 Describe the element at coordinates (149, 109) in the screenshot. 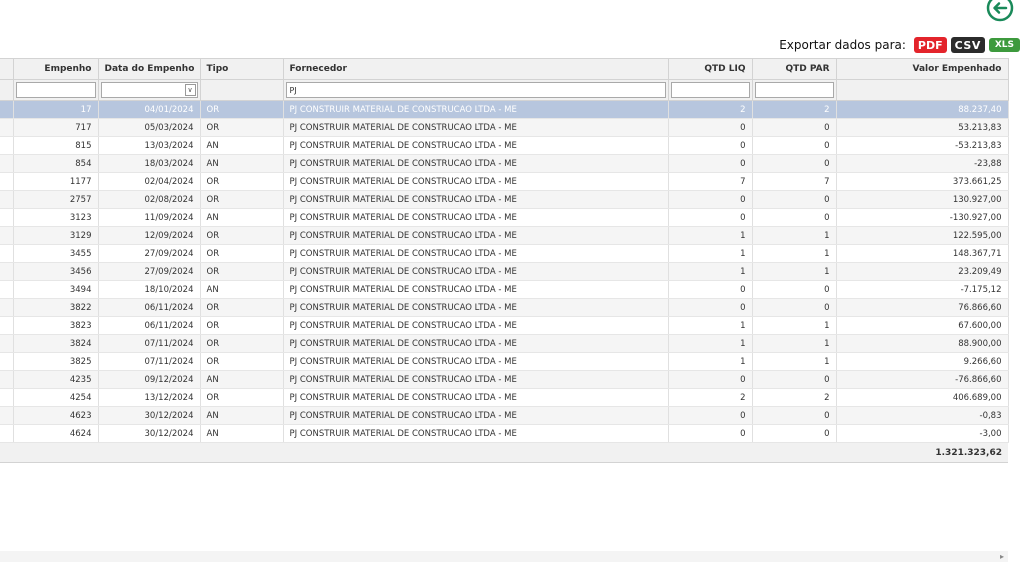

I see `cell-data-empenho: 04/01/2024` at that location.